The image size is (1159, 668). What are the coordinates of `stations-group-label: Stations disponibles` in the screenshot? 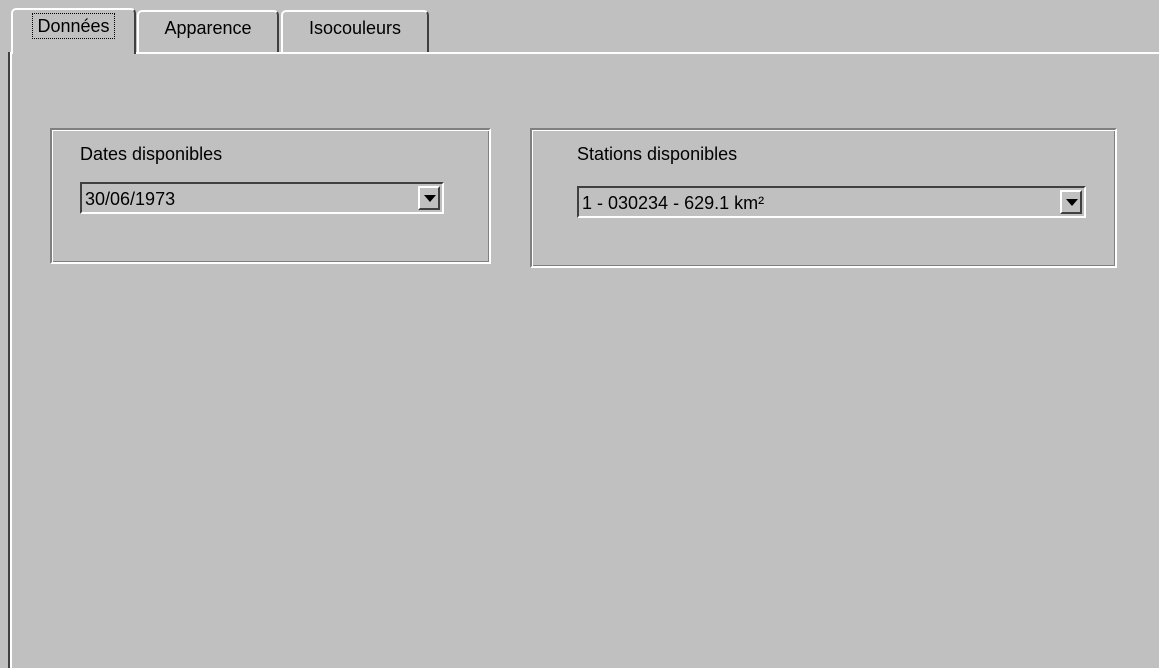 It's located at (657, 154).